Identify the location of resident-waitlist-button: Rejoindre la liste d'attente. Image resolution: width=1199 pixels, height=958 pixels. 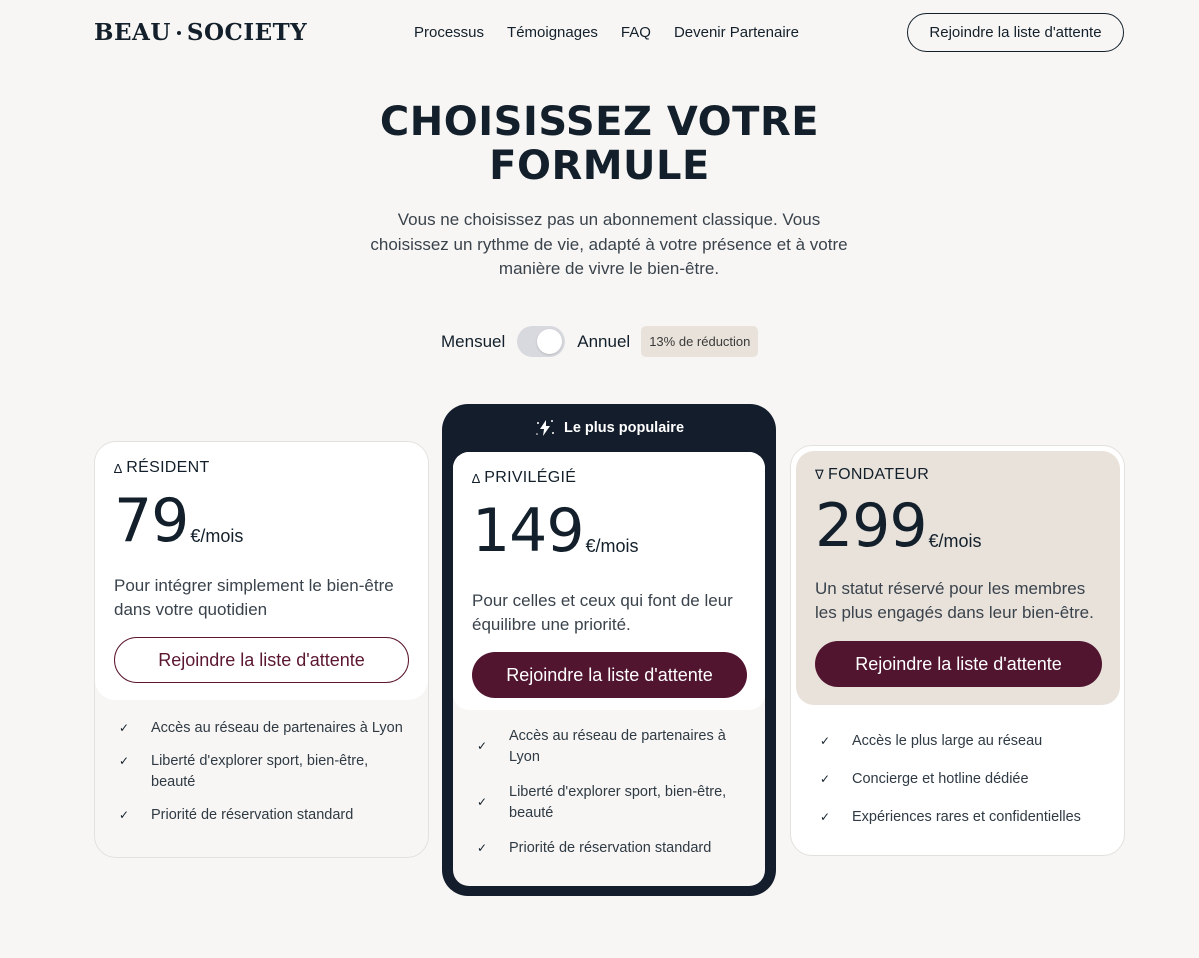
(261, 660).